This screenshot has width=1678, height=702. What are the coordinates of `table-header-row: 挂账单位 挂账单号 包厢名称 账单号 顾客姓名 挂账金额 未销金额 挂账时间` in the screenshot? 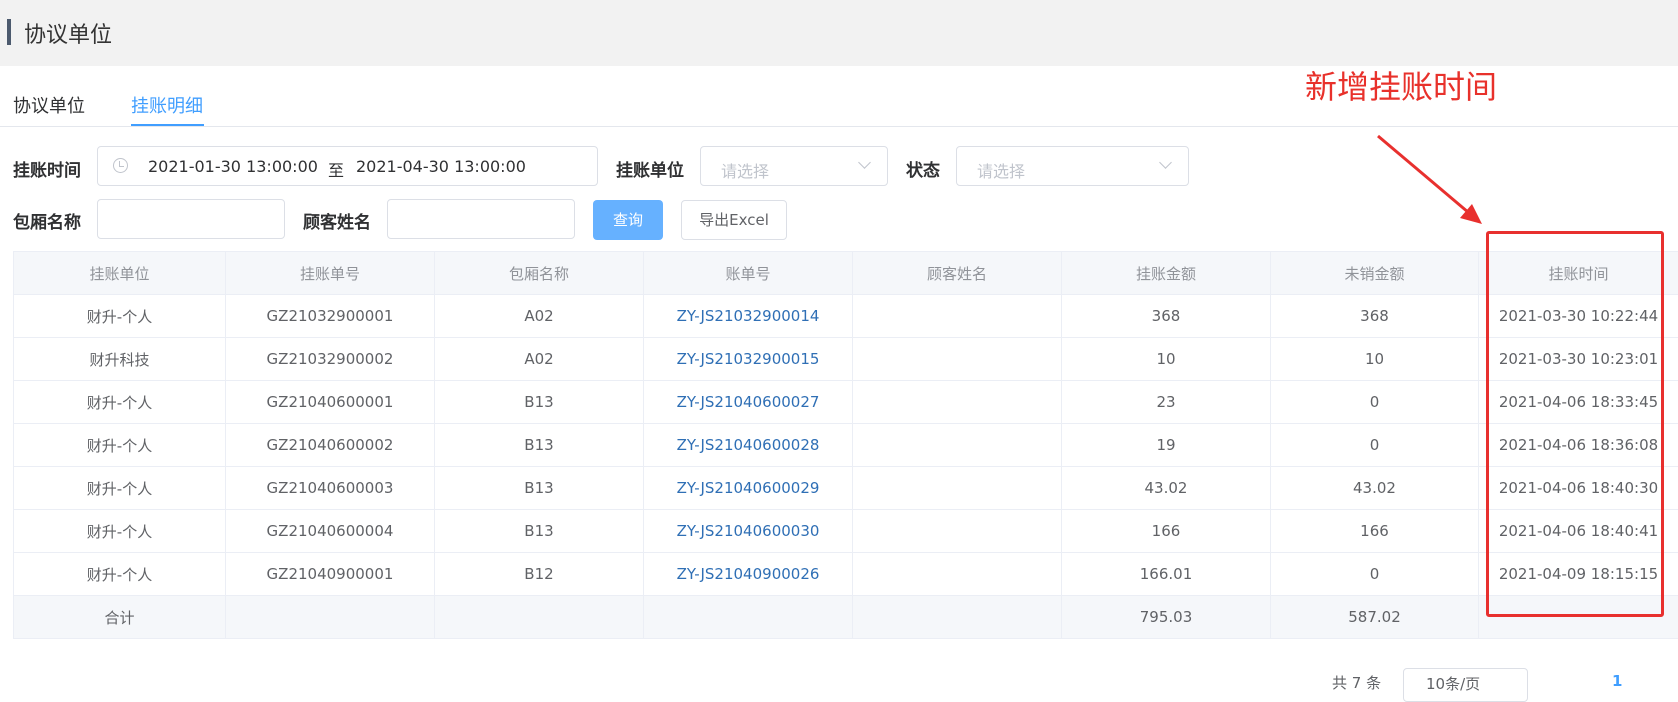 It's located at (846, 273).